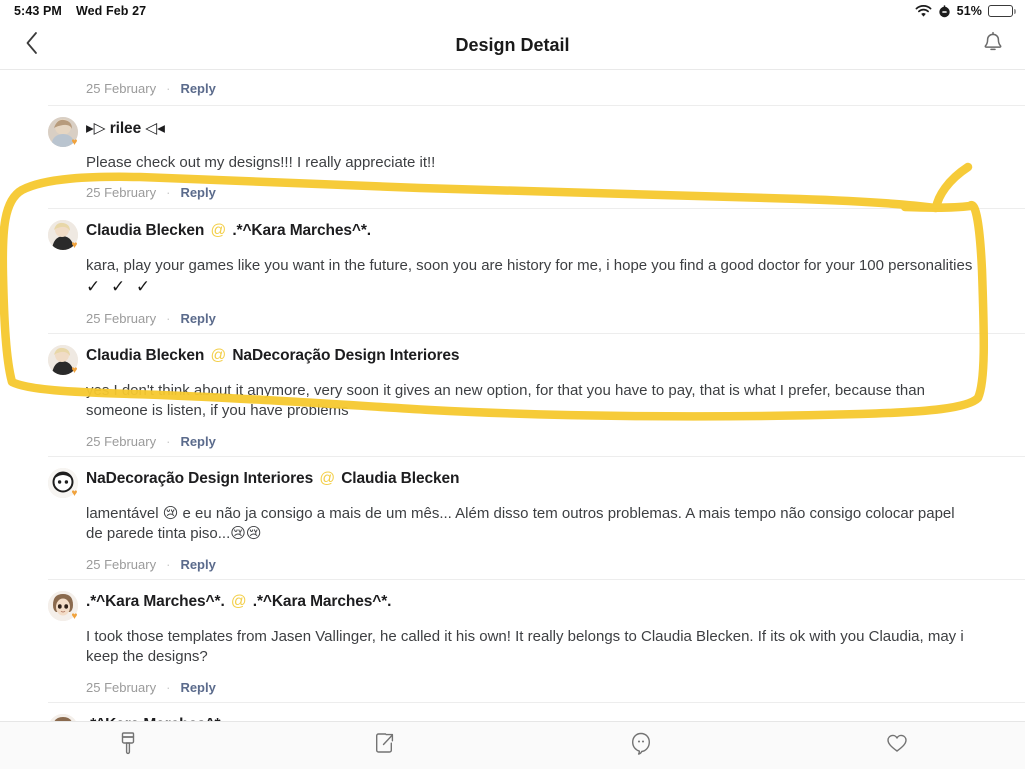  Describe the element at coordinates (155, 717) in the screenshot. I see `comment-author-line: .*^Kara Marches^*.` at that location.